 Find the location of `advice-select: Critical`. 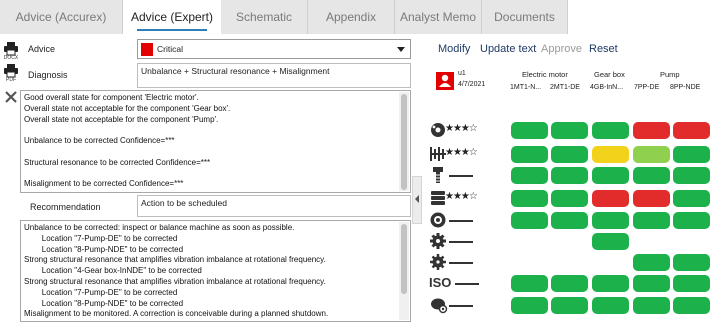

advice-select: Critical is located at coordinates (274, 49).